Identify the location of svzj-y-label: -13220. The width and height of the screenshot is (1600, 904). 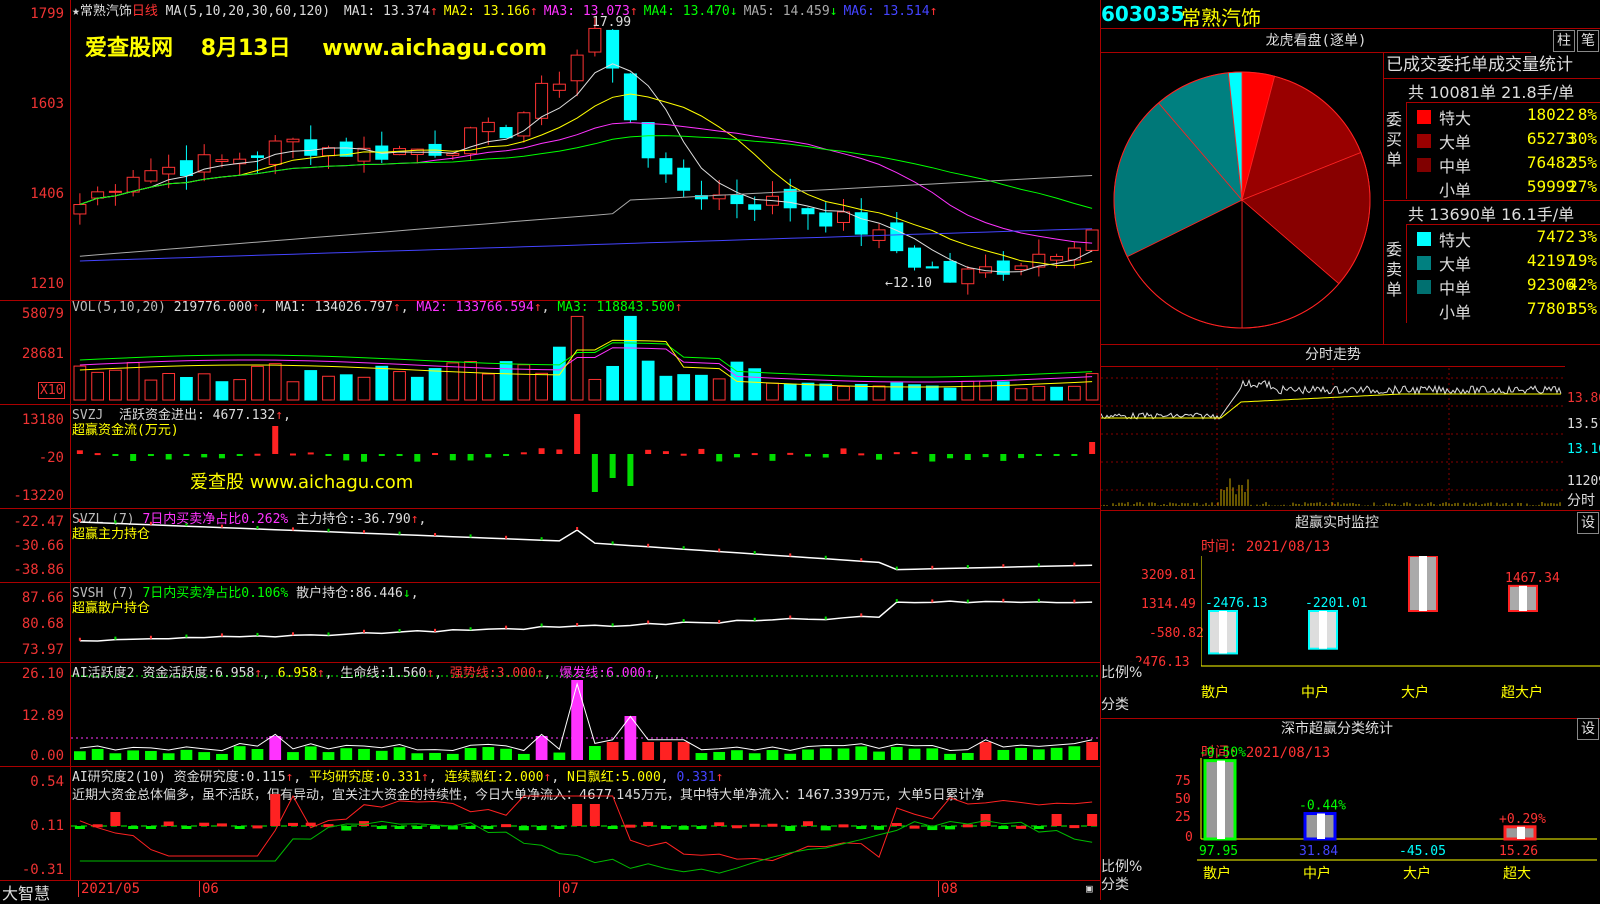
(38, 496).